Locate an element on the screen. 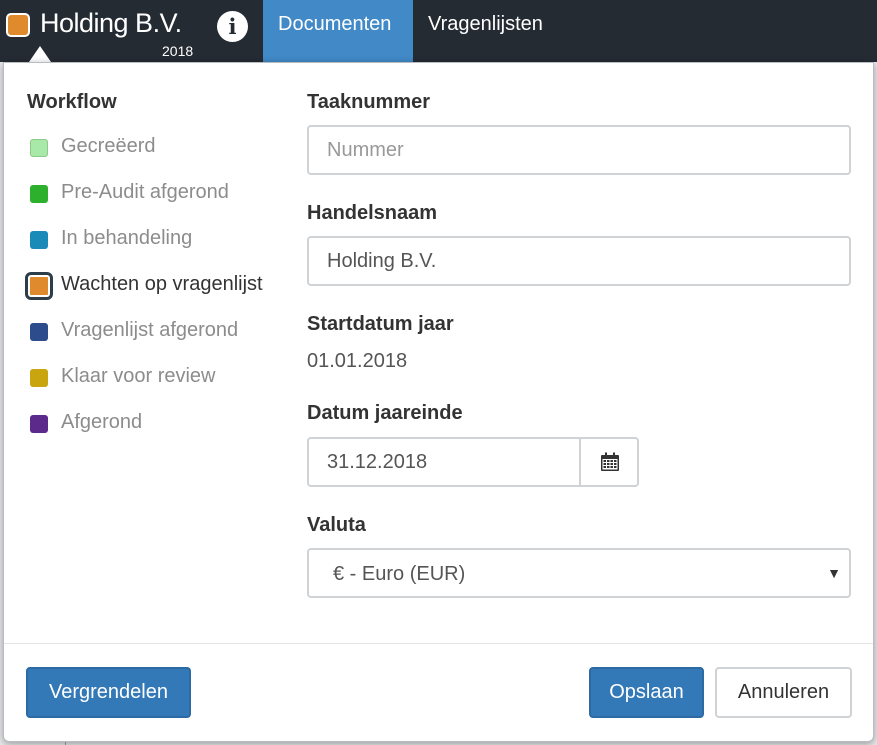  workflow-item-afgerond: Afgerond is located at coordinates (153, 432).